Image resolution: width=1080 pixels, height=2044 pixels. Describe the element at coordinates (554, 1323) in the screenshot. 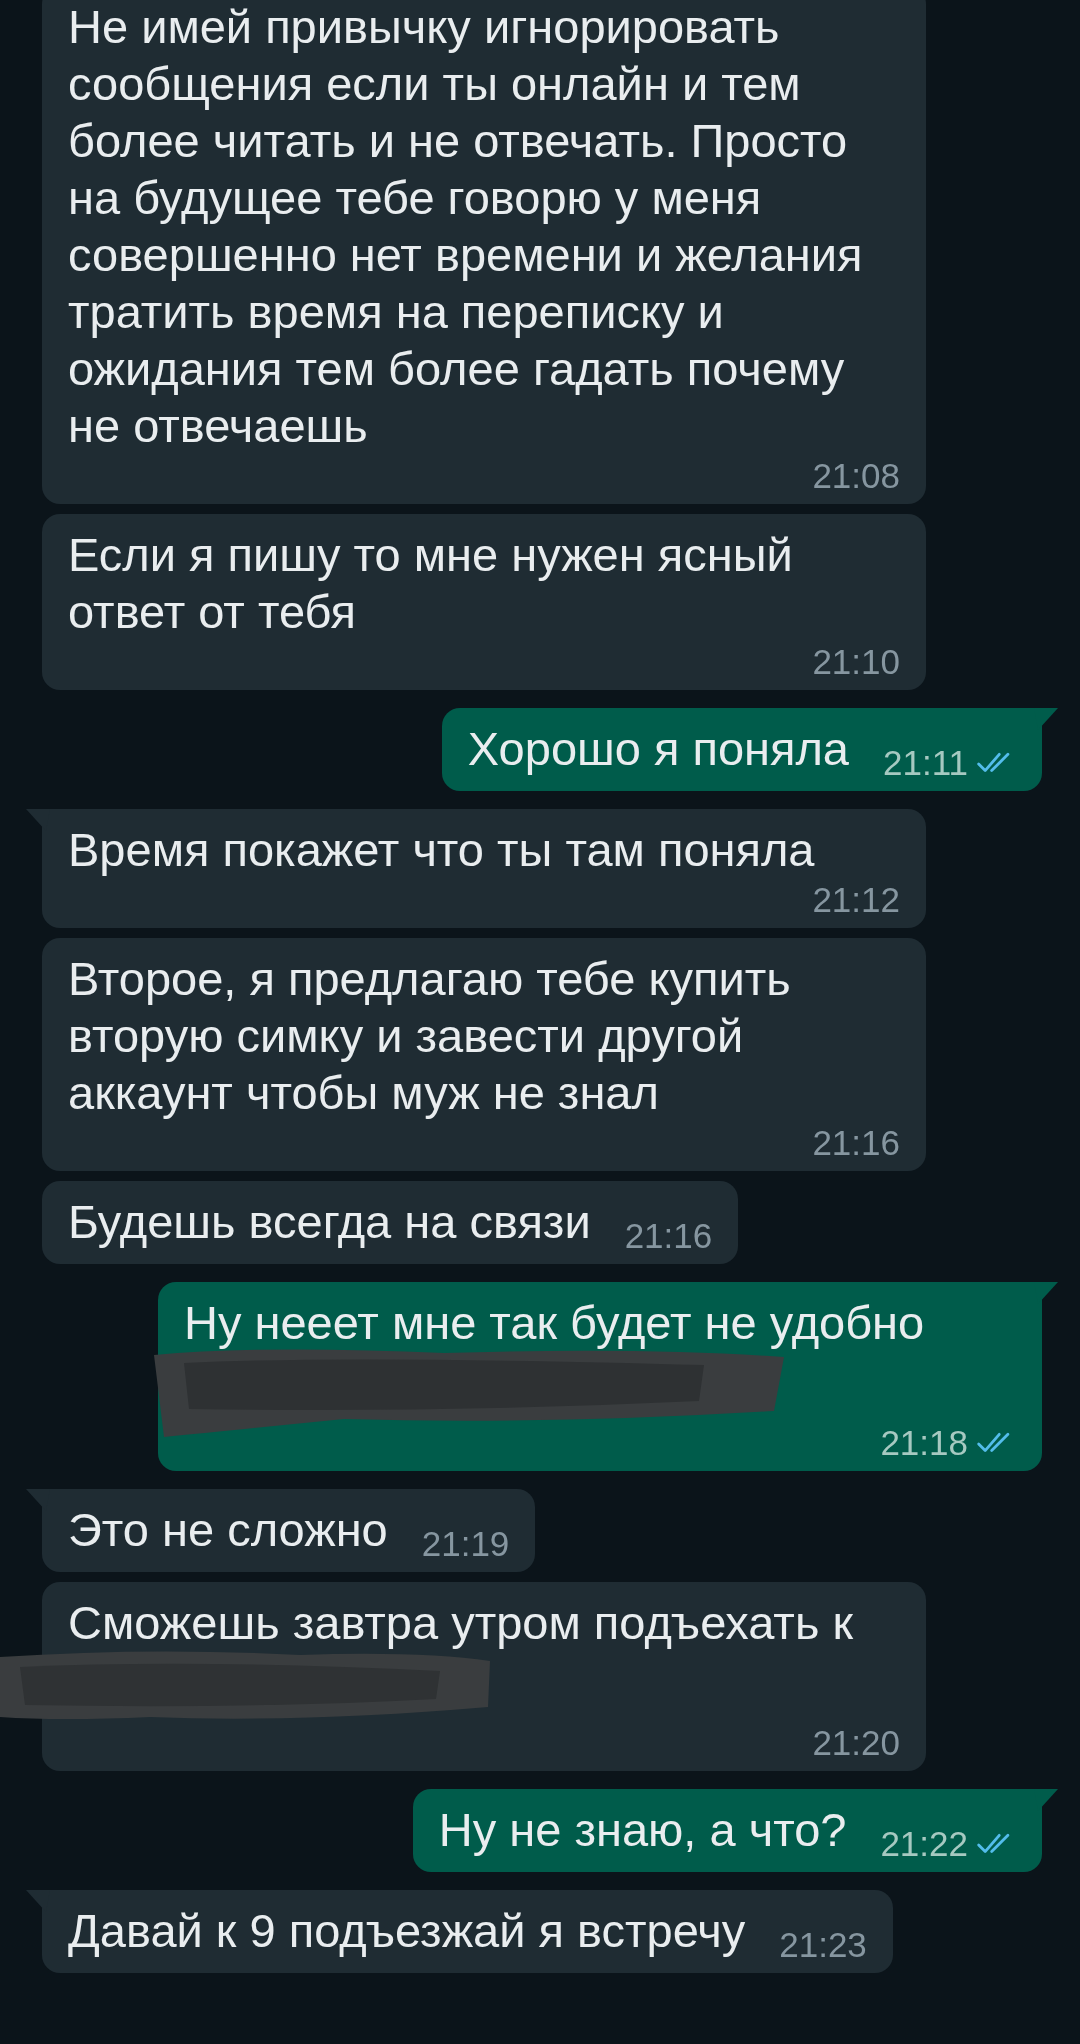

I see `message-text: Ну нееет мне так будет не удобно` at that location.